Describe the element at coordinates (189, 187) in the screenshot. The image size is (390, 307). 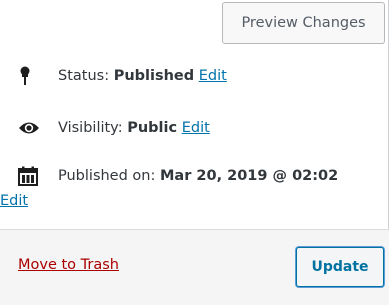
I see `published-row: Published on: Mar 20, 2019 @ 02:02 Edit` at that location.